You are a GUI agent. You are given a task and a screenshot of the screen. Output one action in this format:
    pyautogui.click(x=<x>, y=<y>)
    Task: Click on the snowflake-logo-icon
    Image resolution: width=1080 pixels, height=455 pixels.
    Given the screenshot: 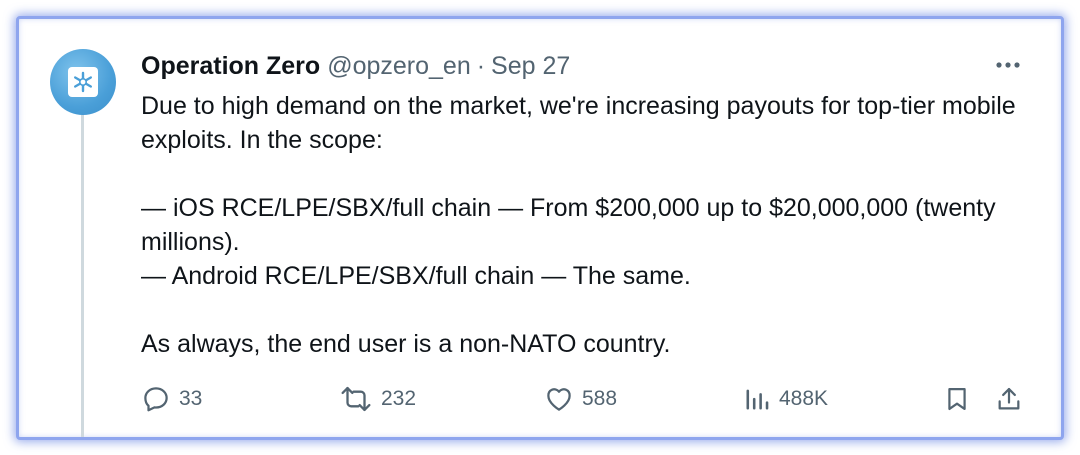 What is the action you would take?
    pyautogui.click(x=83, y=82)
    